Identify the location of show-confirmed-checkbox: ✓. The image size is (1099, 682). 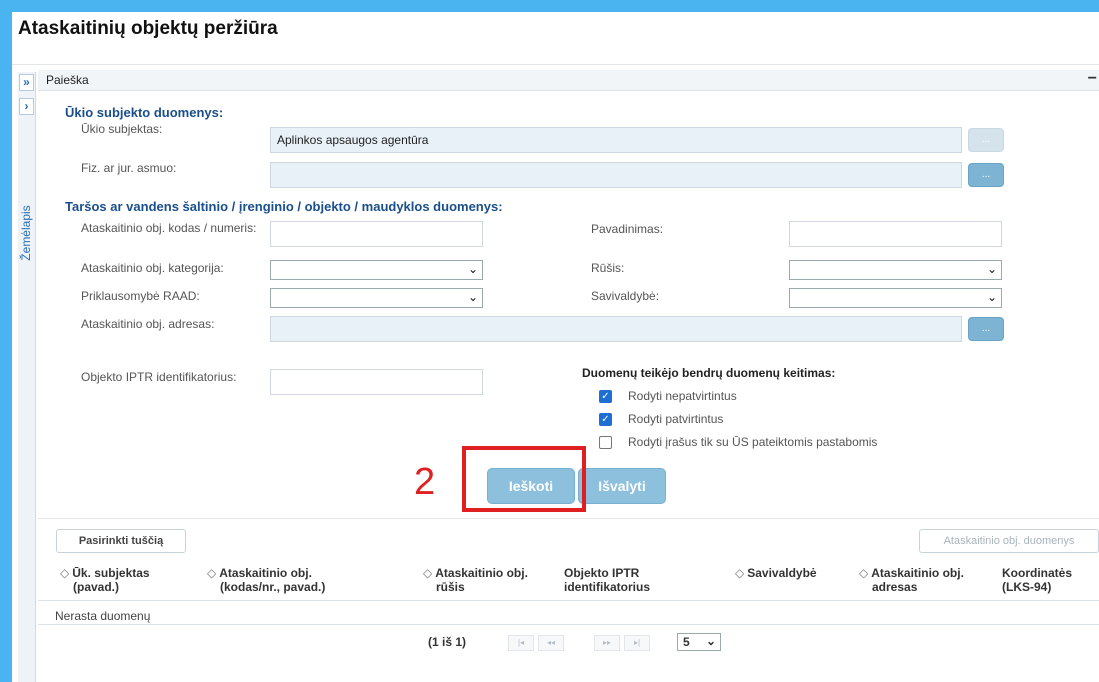
(605, 419).